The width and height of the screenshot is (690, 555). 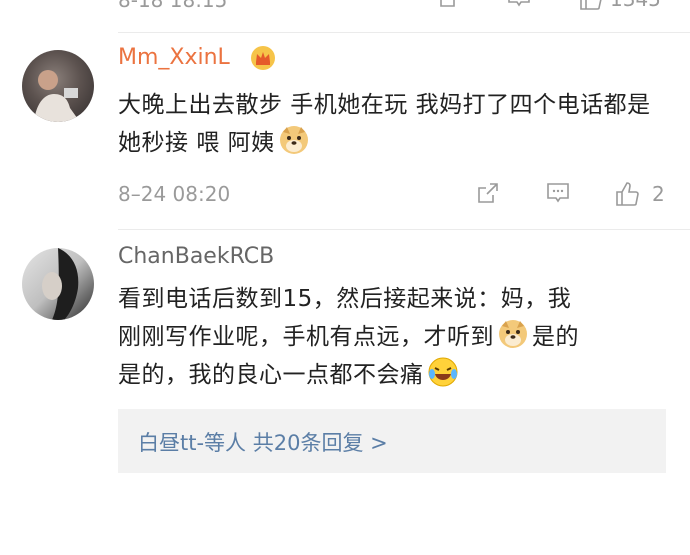 What do you see at coordinates (639, 194) in the screenshot?
I see `like-button: 2` at bounding box center [639, 194].